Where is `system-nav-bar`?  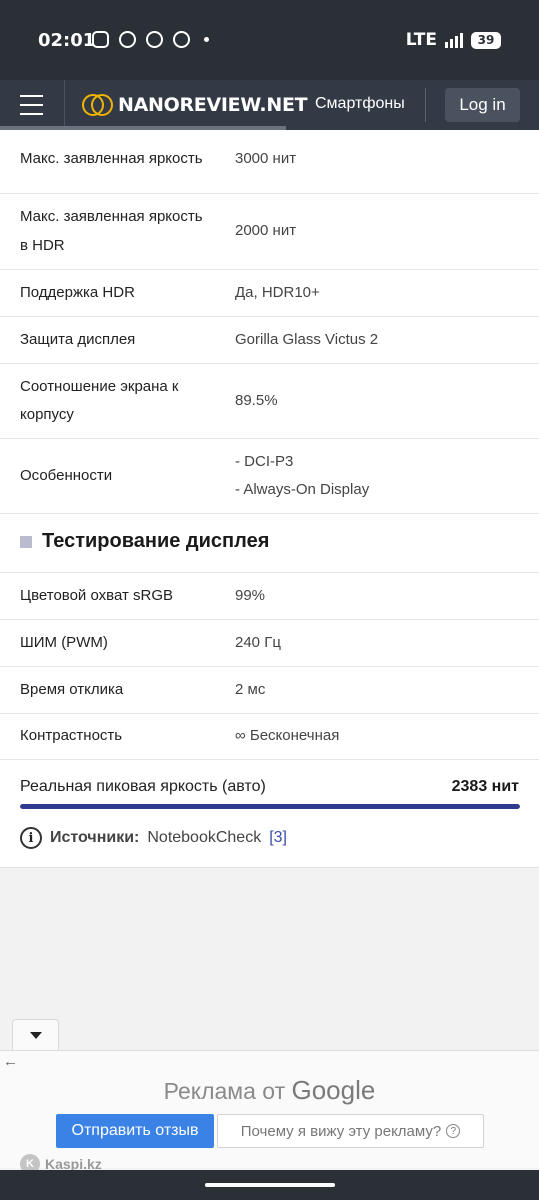
system-nav-bar is located at coordinates (269, 1185).